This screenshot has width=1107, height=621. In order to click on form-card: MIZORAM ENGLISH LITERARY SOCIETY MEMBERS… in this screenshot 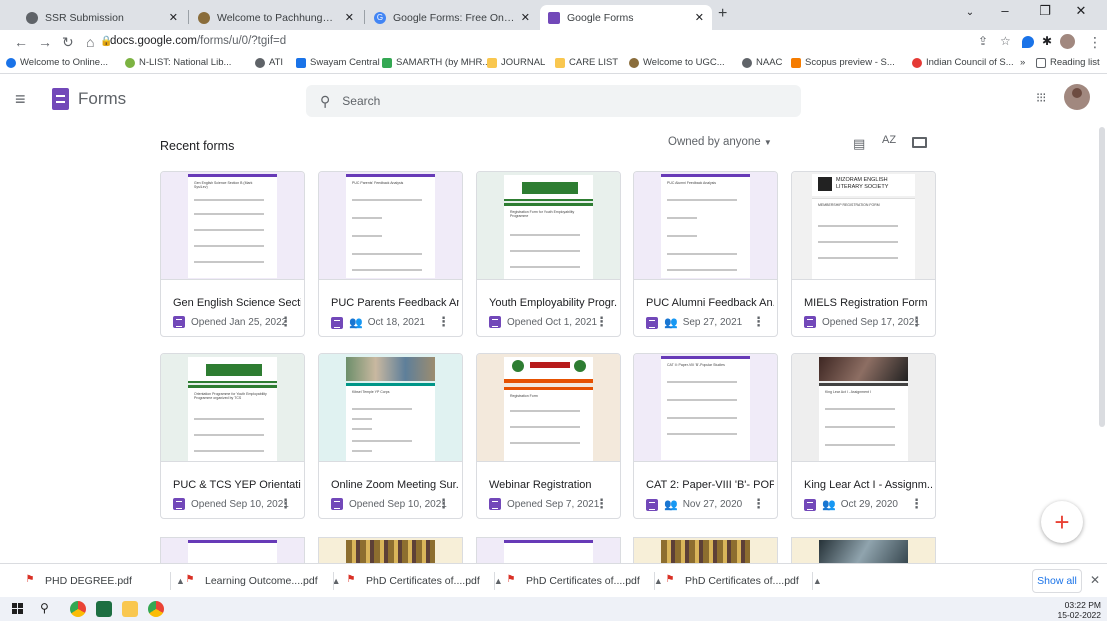, I will do `click(863, 254)`.